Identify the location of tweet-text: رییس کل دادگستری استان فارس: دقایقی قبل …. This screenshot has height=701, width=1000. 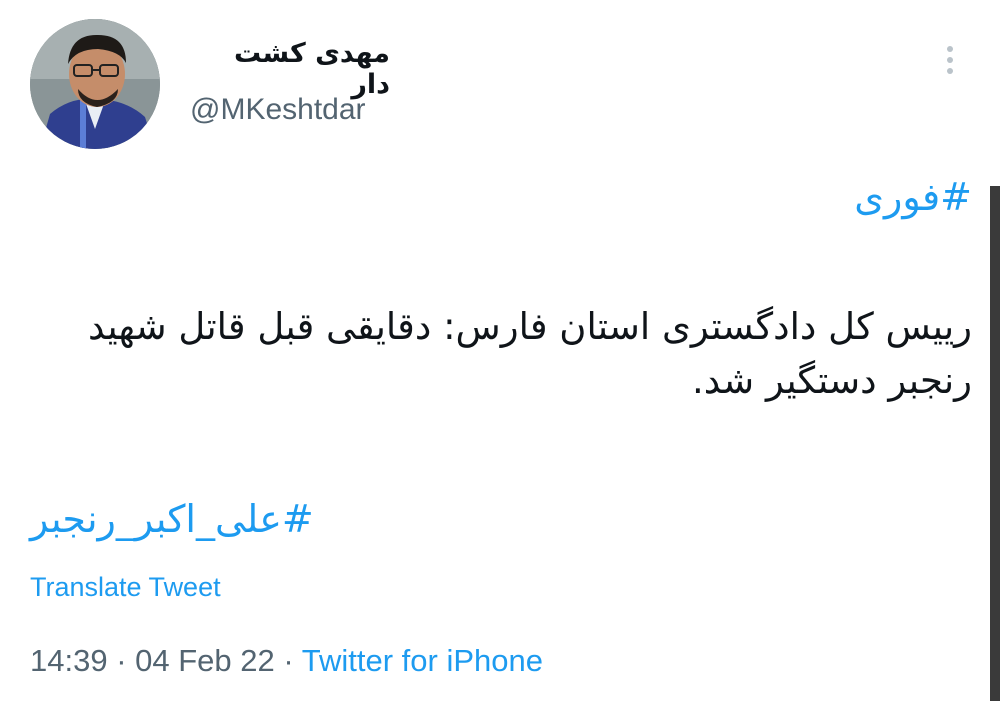
(529, 353).